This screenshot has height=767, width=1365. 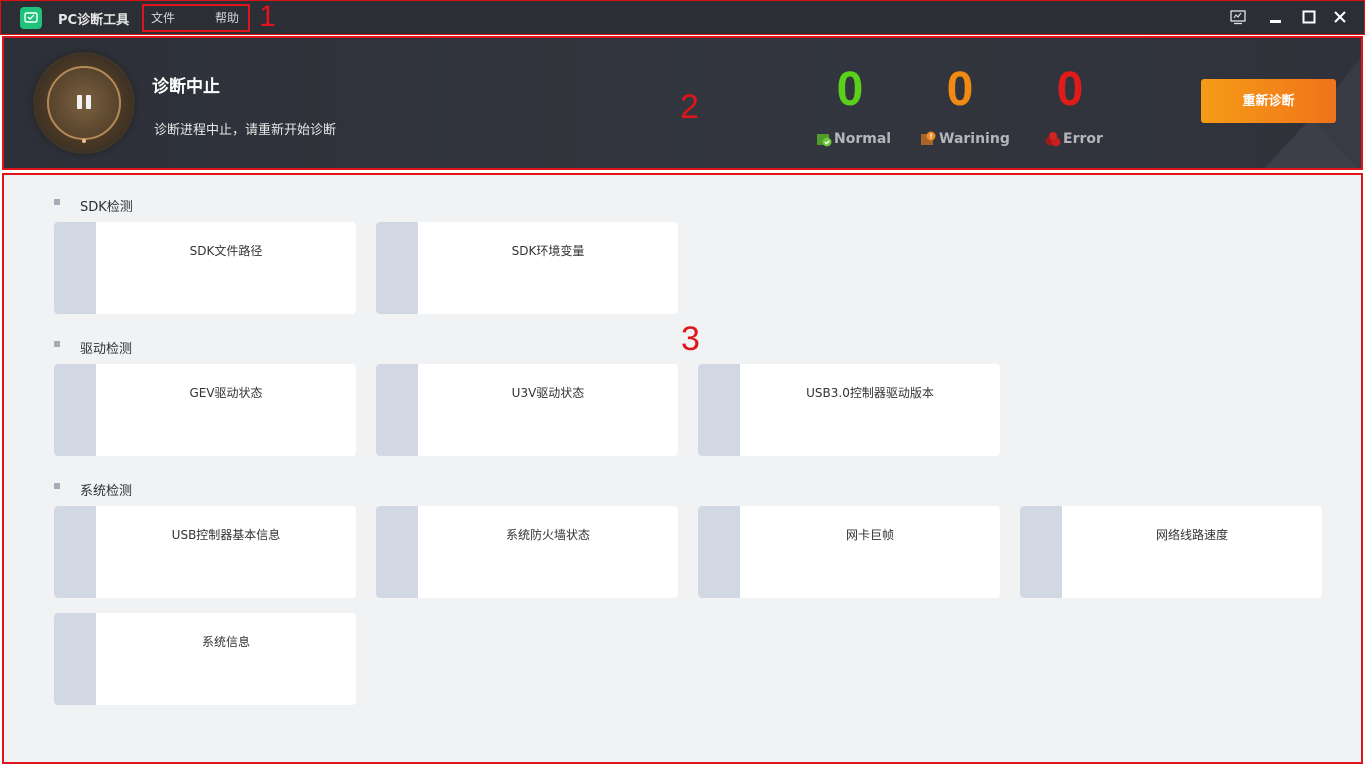 What do you see at coordinates (1310, 18) in the screenshot?
I see `maximize-button` at bounding box center [1310, 18].